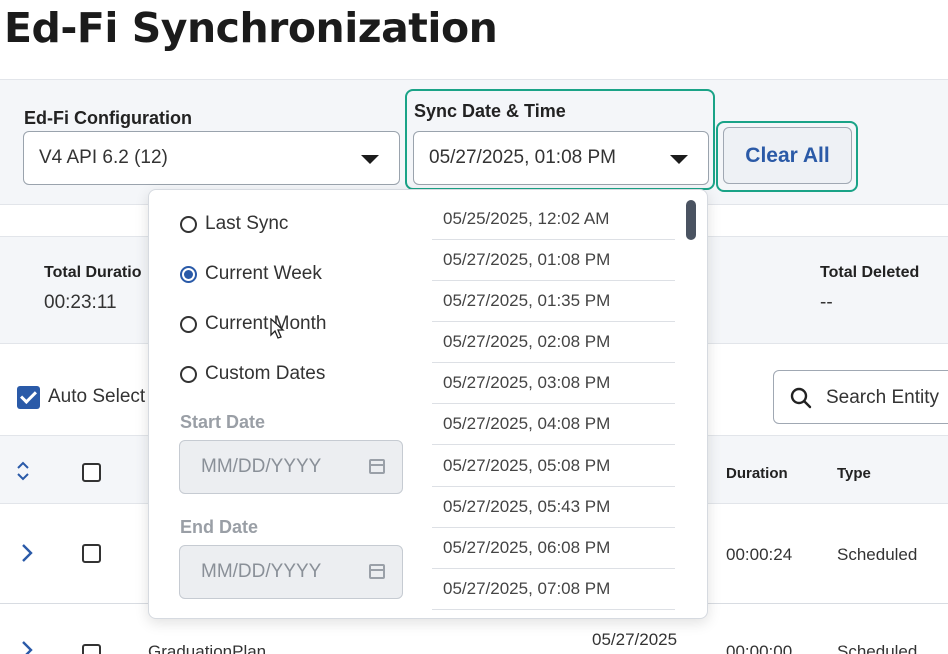  Describe the element at coordinates (759, 648) in the screenshot. I see `row-duration: 00:00:00` at that location.